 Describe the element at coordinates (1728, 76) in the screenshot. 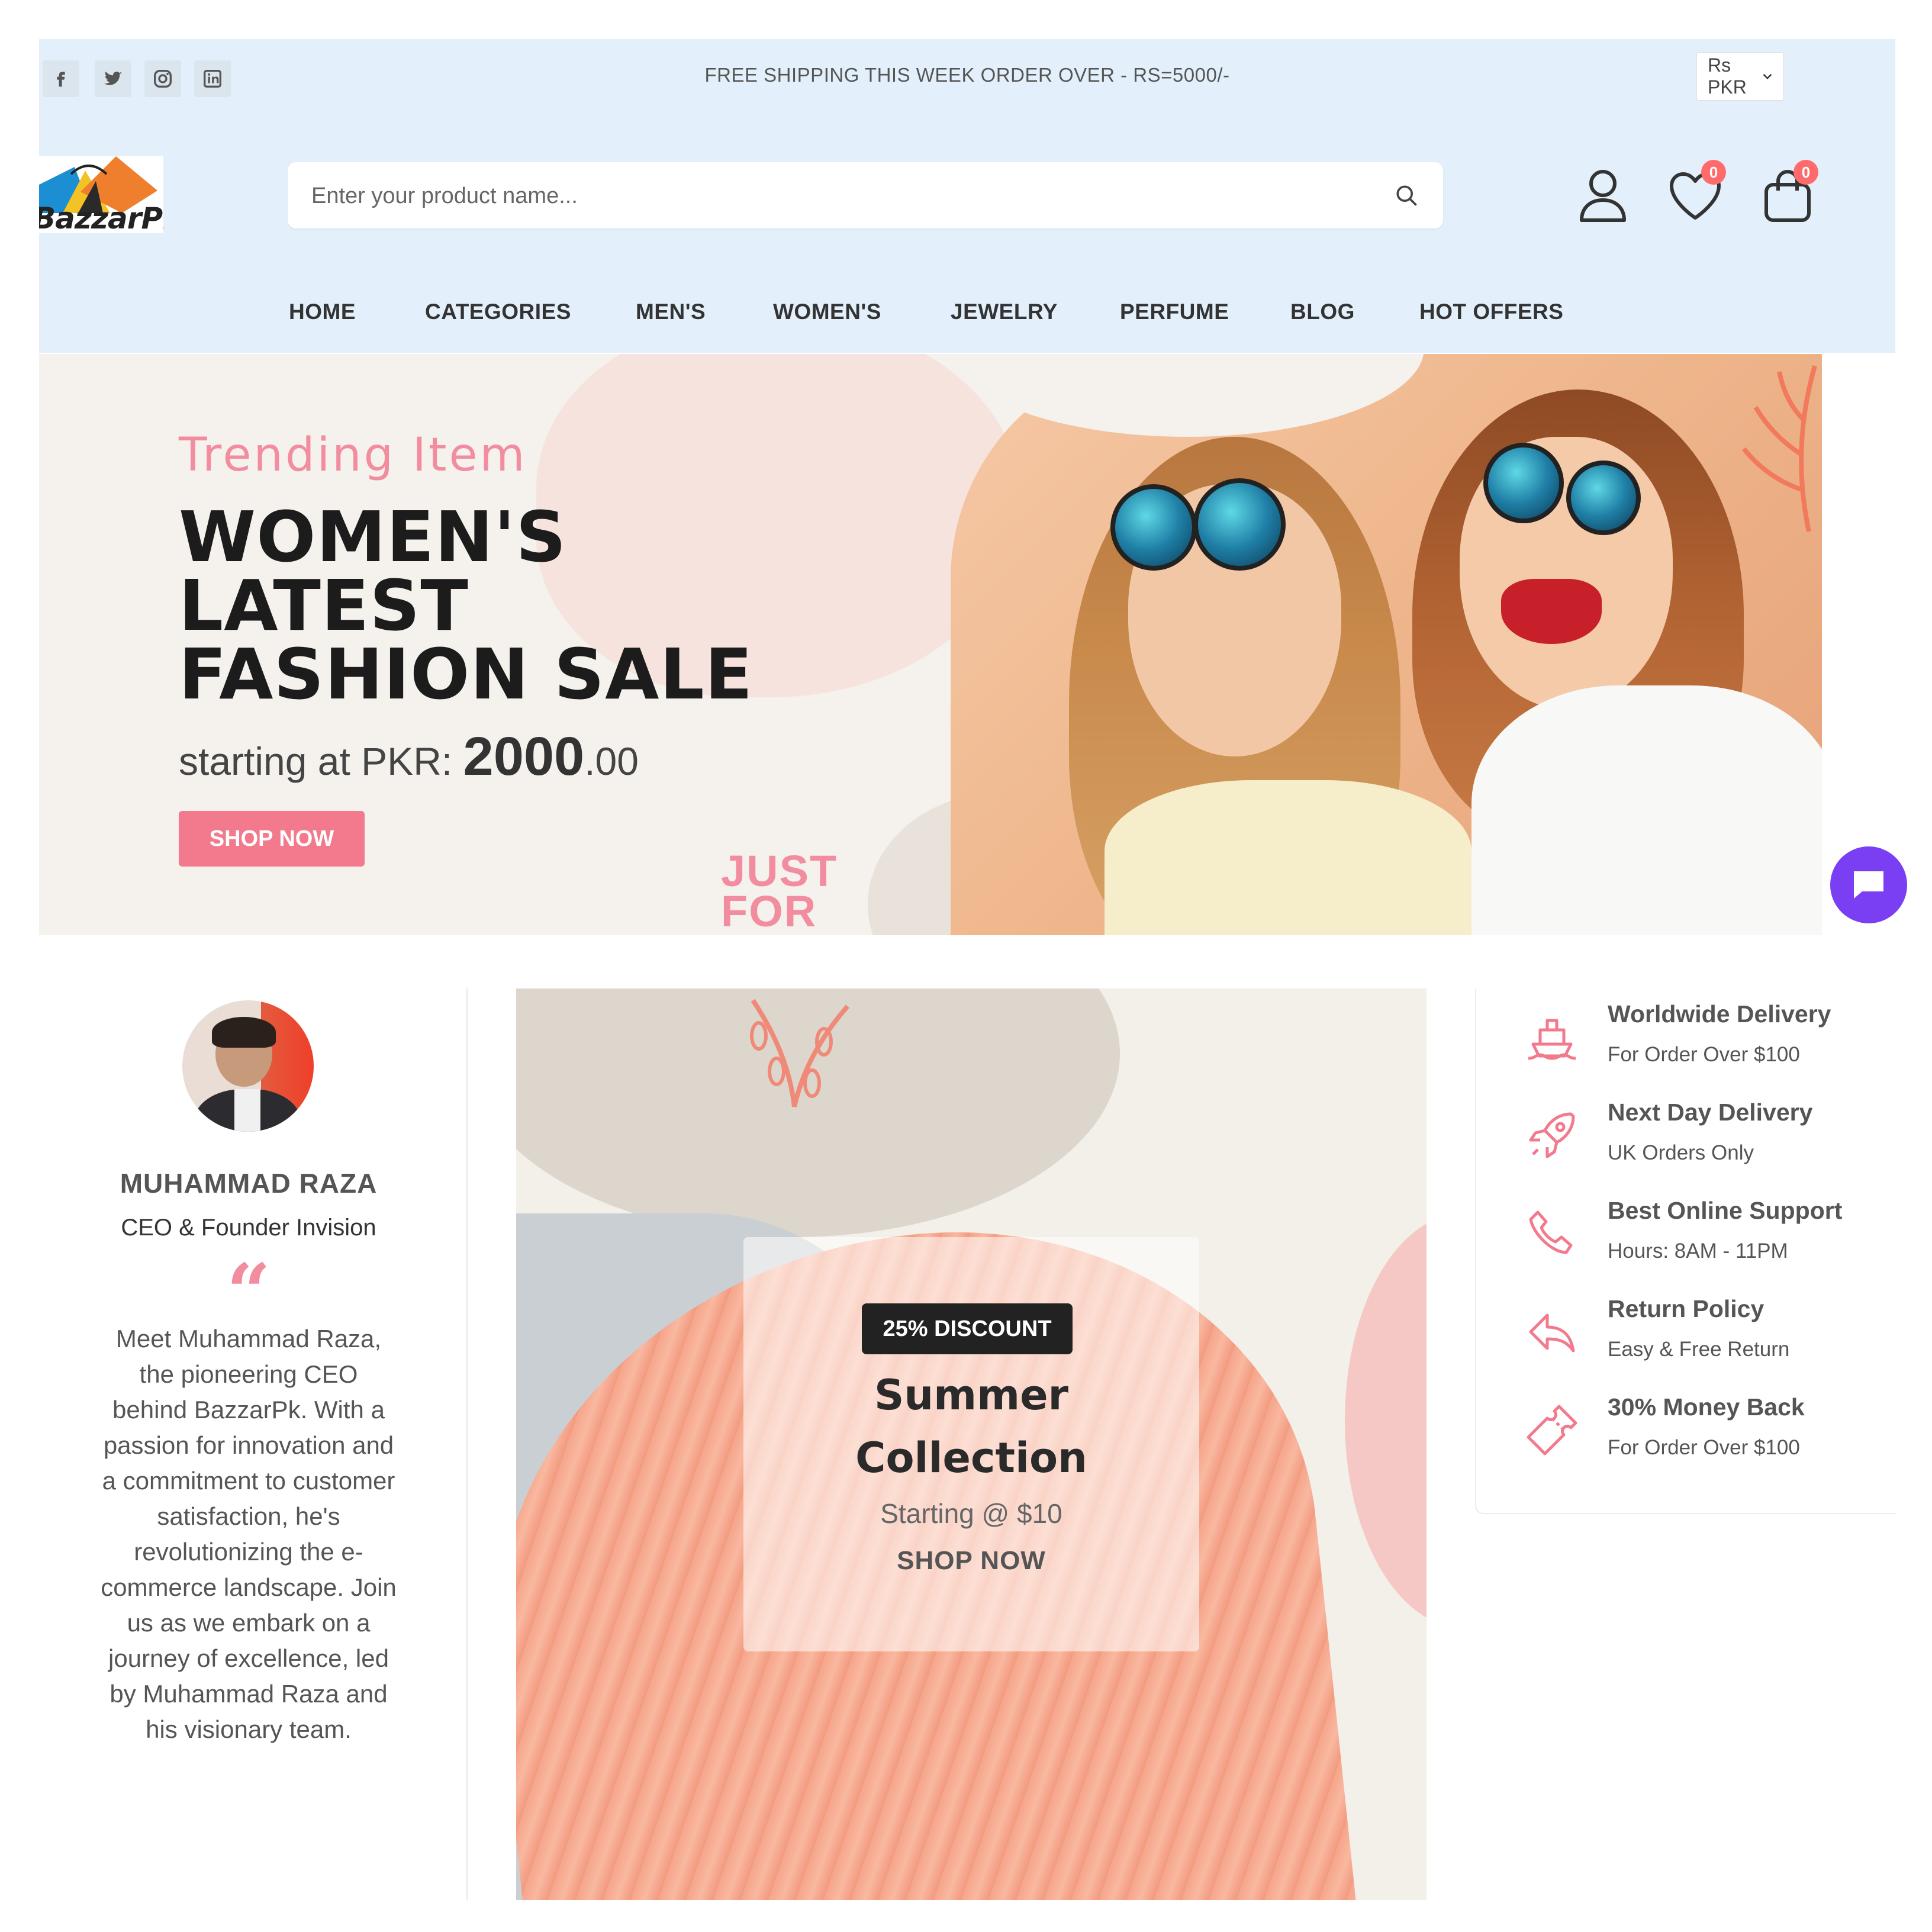

I see `currency-value: Rs PKR` at that location.